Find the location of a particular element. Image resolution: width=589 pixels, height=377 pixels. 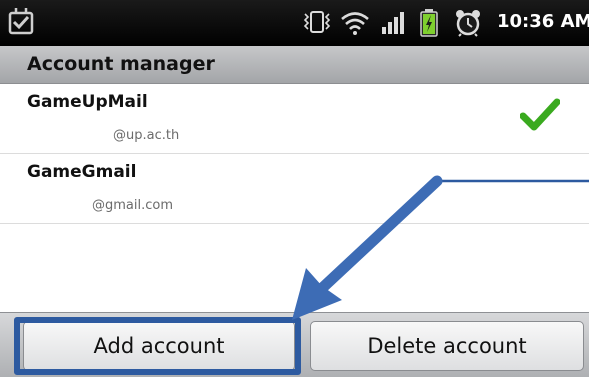

account-name: GameUpMail is located at coordinates (87, 102).